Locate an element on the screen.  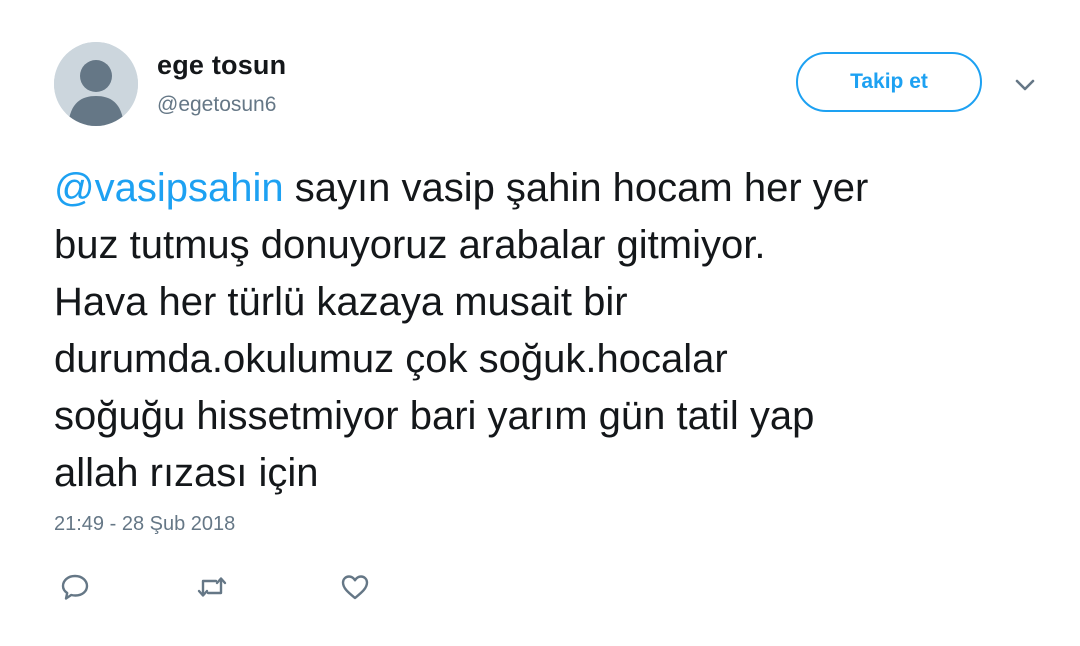
follow-button: Takip et is located at coordinates (889, 82).